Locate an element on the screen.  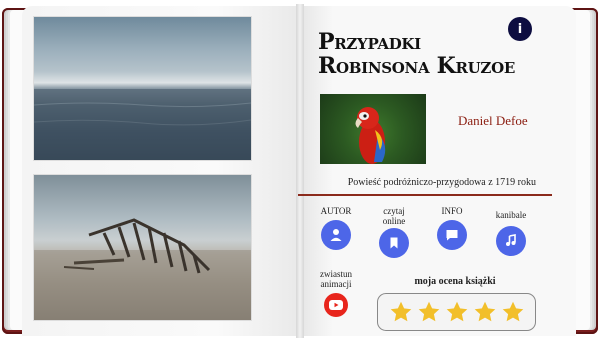
menu-item-kanibale: kanibale is located at coordinates (511, 233).